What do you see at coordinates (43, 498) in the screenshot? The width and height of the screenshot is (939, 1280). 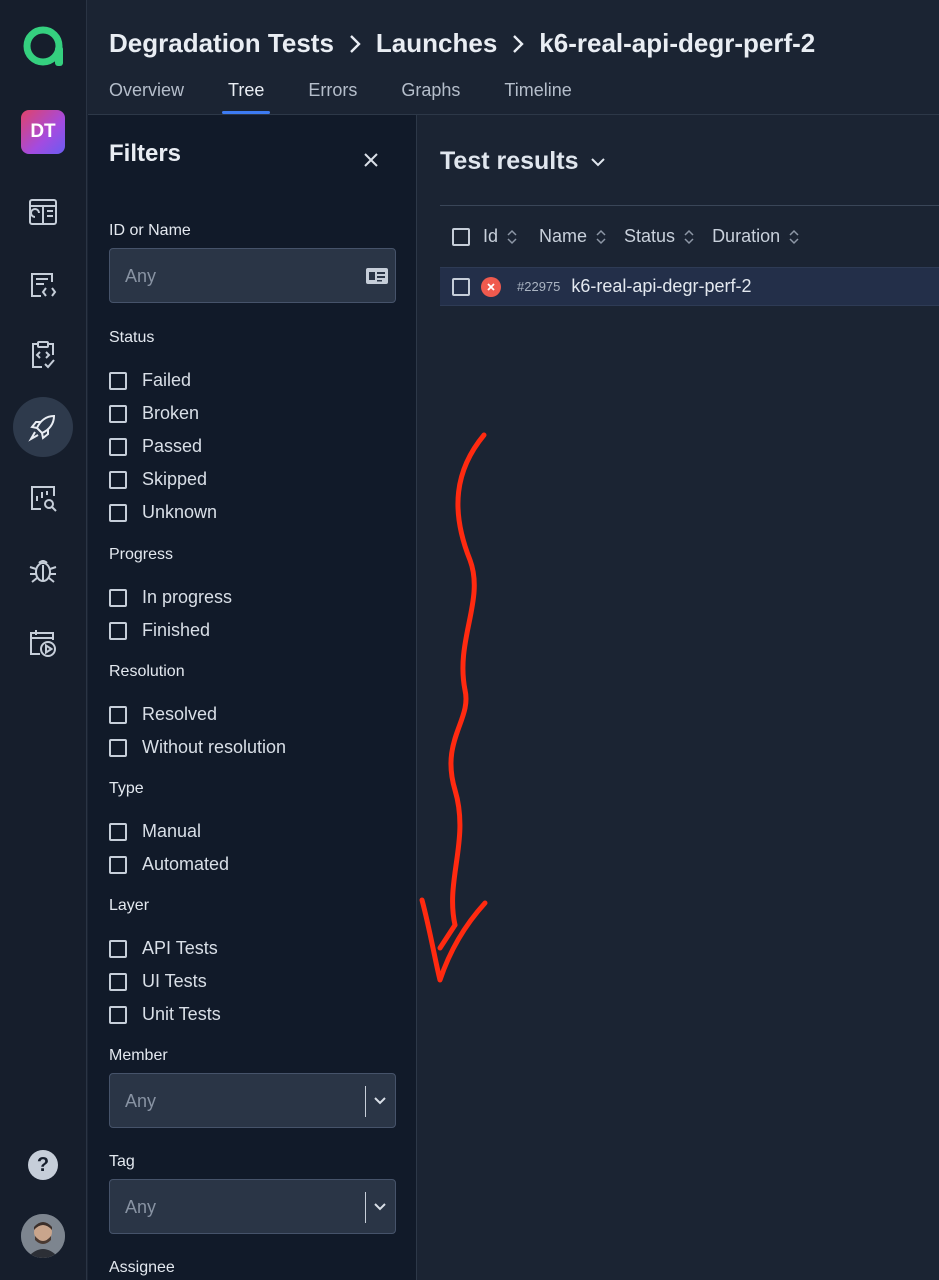 I see `analytics-icon` at bounding box center [43, 498].